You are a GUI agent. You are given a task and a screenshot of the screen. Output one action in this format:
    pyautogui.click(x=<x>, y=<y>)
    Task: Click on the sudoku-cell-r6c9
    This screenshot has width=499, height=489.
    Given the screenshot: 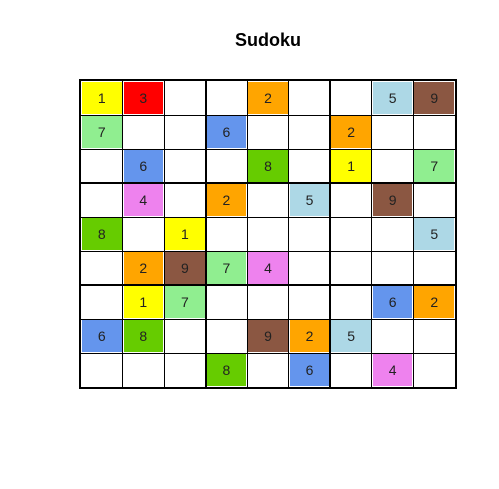 What is the action you would take?
    pyautogui.click(x=434, y=268)
    